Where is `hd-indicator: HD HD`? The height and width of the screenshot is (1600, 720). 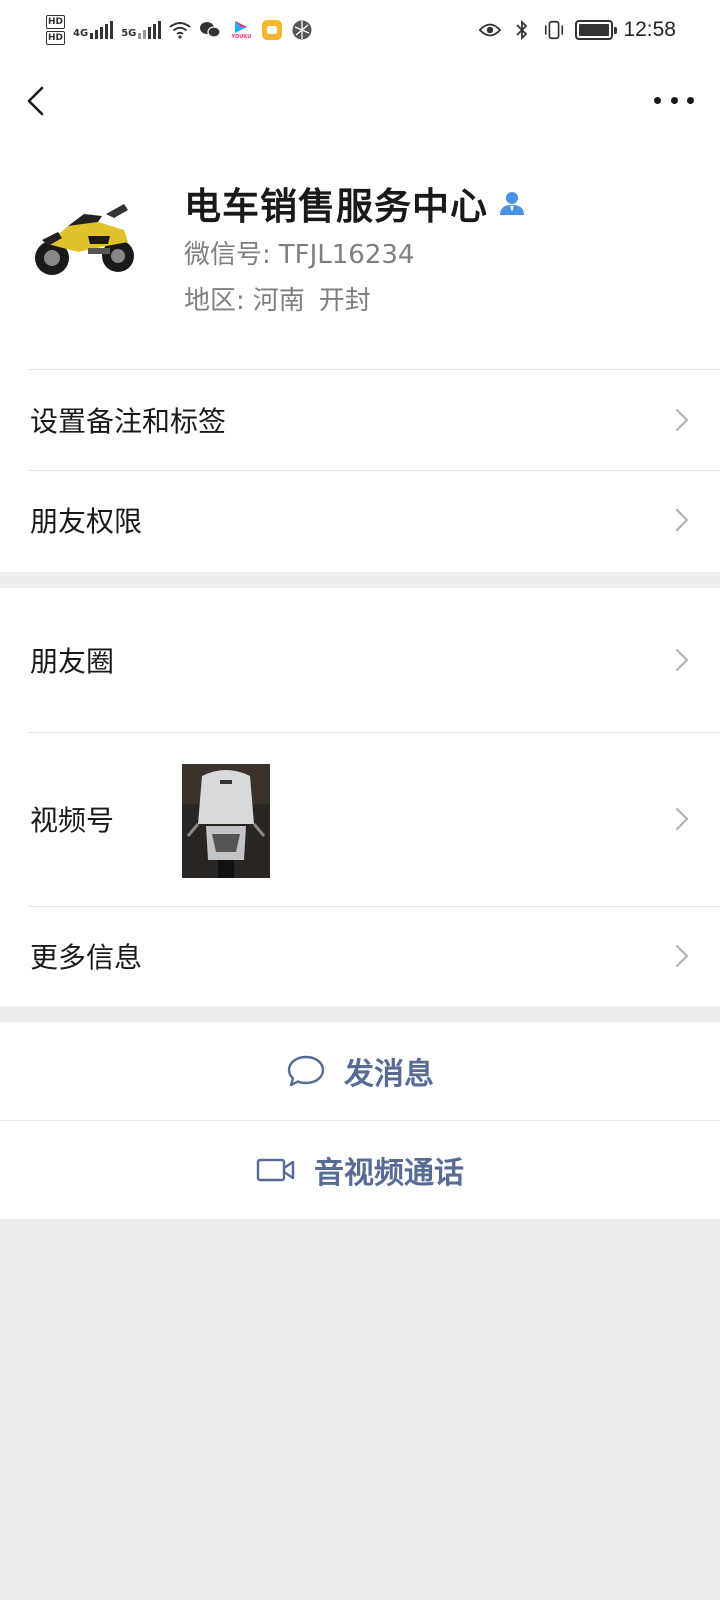
hd-indicator: HD HD is located at coordinates (56, 30).